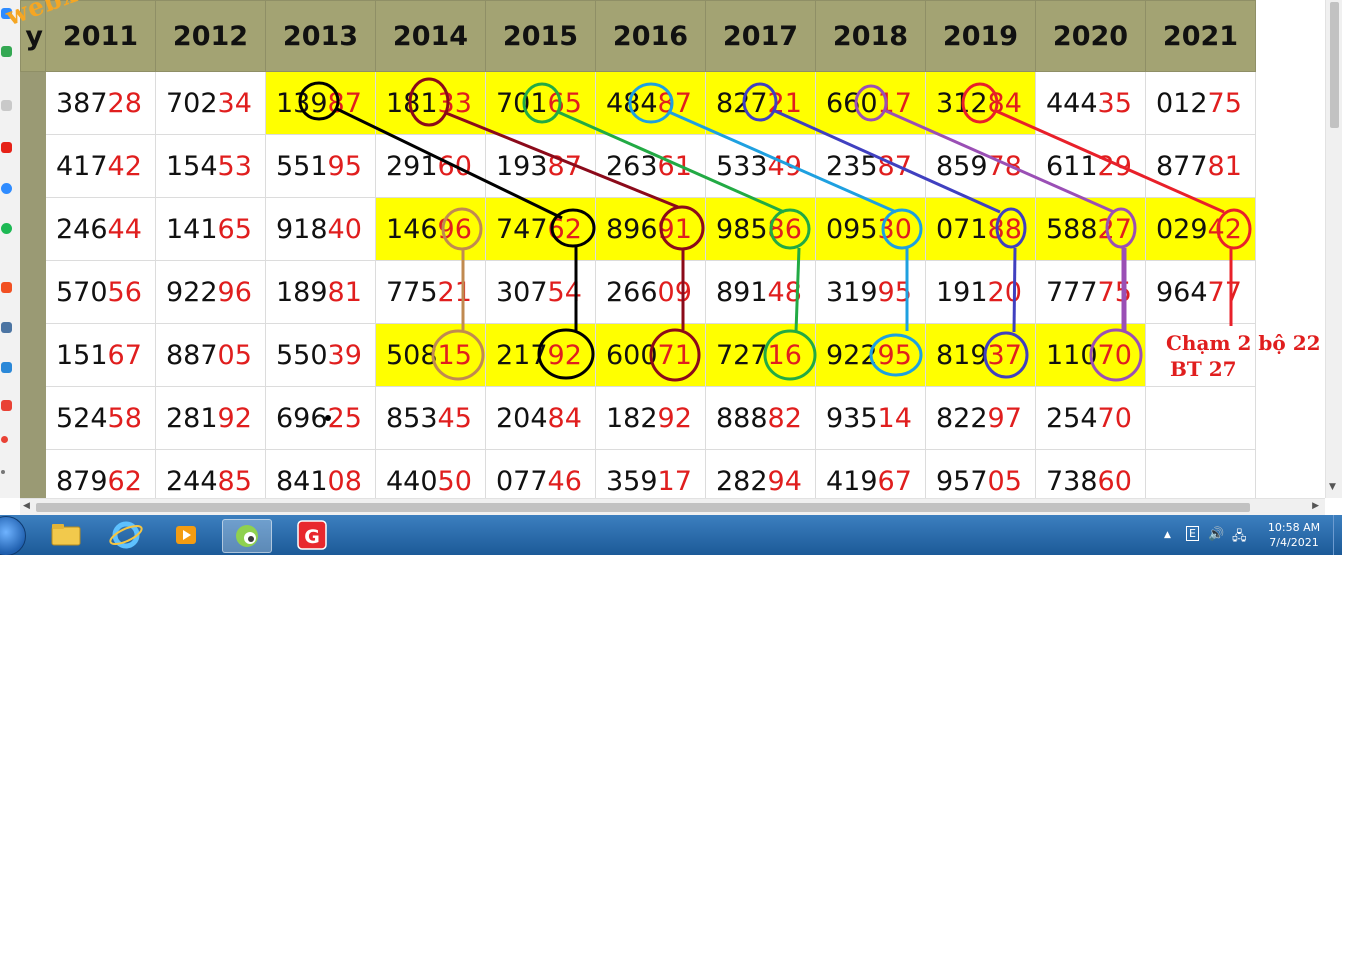  Describe the element at coordinates (82, 418) in the screenshot. I see `number-head: 524` at that location.